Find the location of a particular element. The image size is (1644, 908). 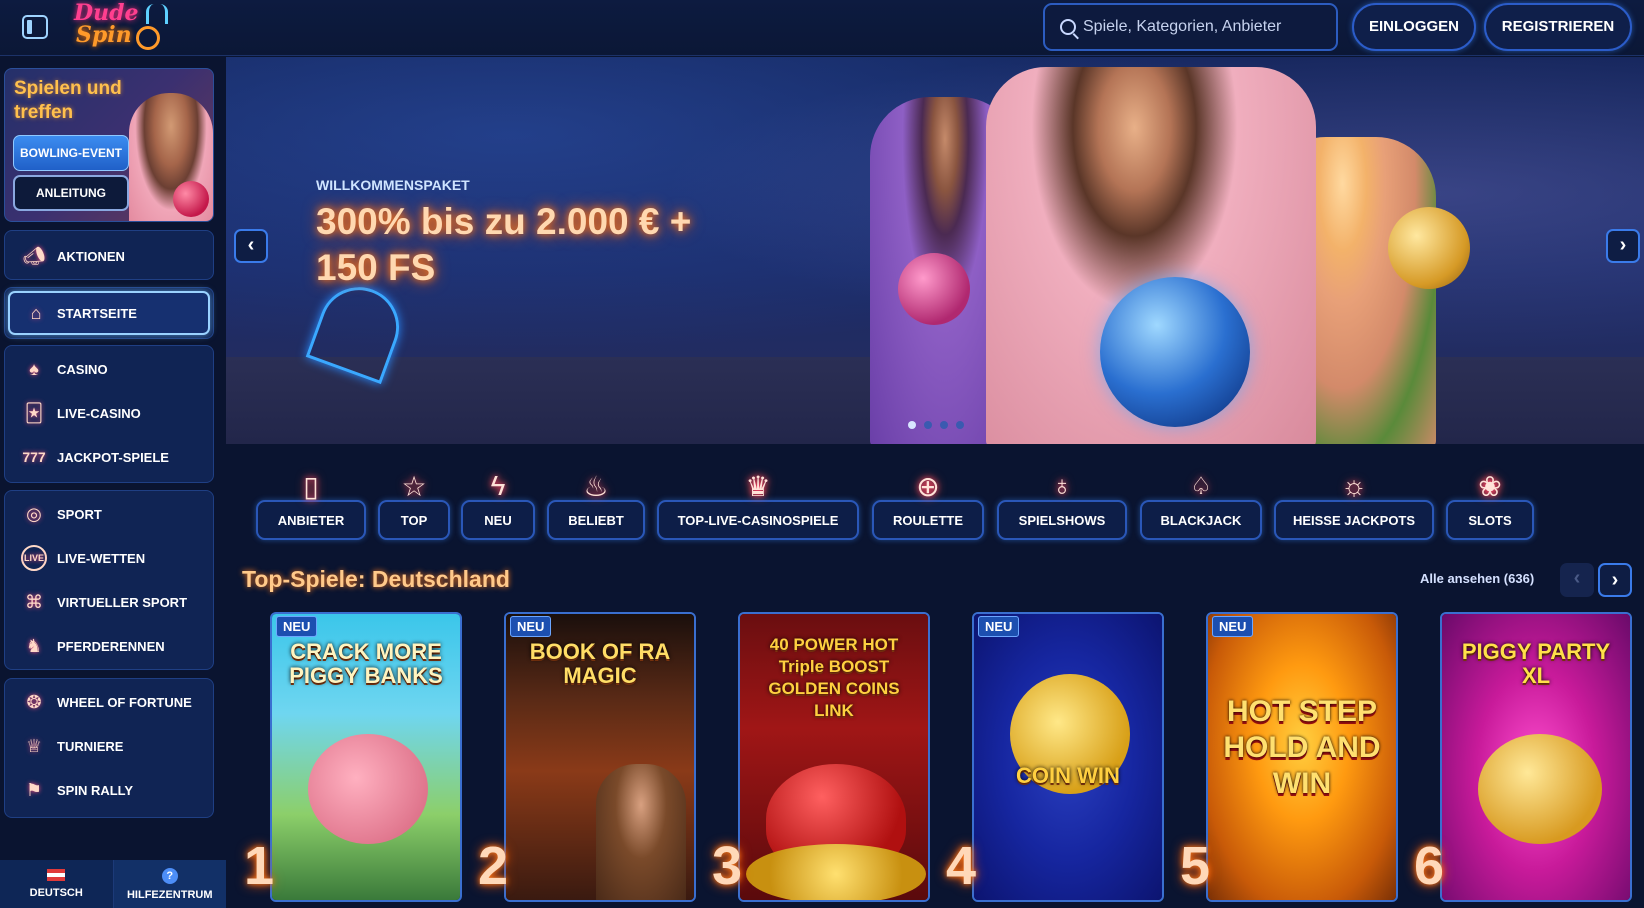

rank-number: 3 is located at coordinates (727, 866).